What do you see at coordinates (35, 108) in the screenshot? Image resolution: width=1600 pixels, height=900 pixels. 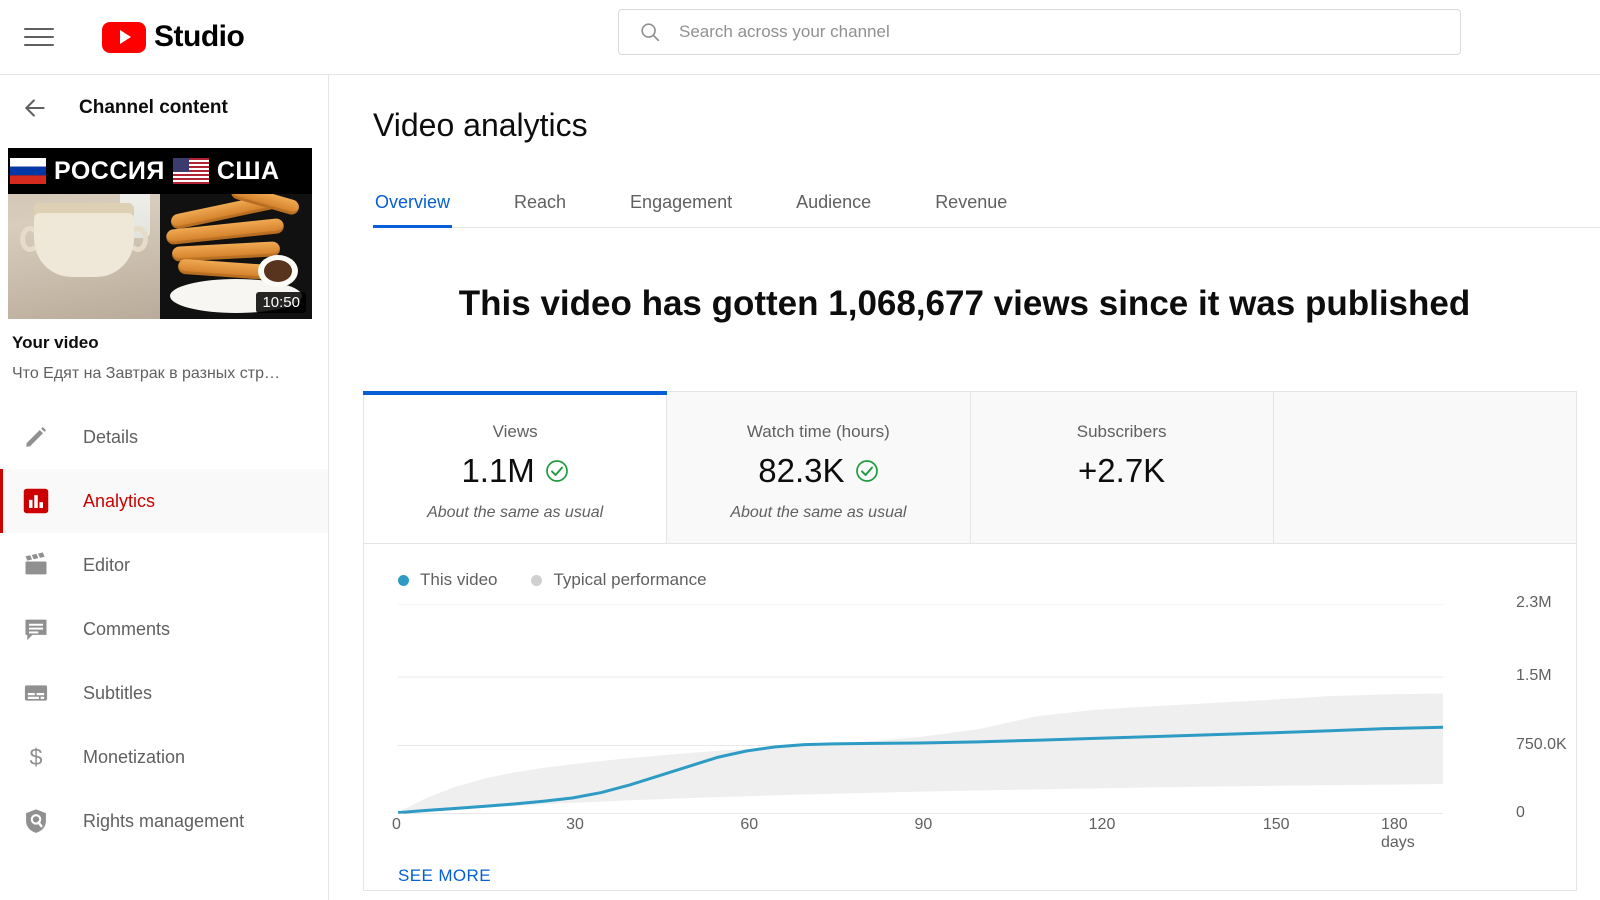 I see `arrow-left-icon` at bounding box center [35, 108].